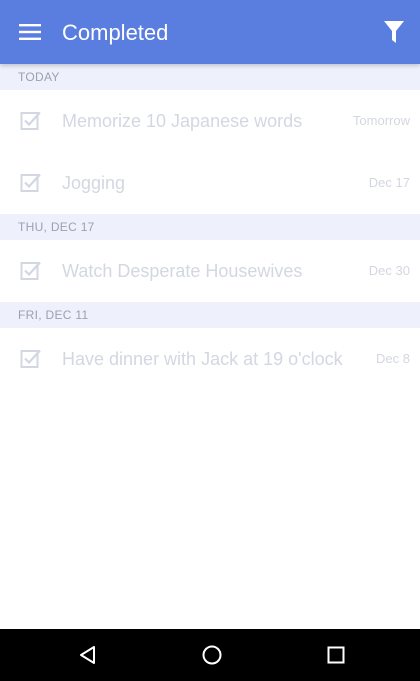  What do you see at coordinates (182, 121) in the screenshot?
I see `task-title: Memorize 10 Japanese words` at bounding box center [182, 121].